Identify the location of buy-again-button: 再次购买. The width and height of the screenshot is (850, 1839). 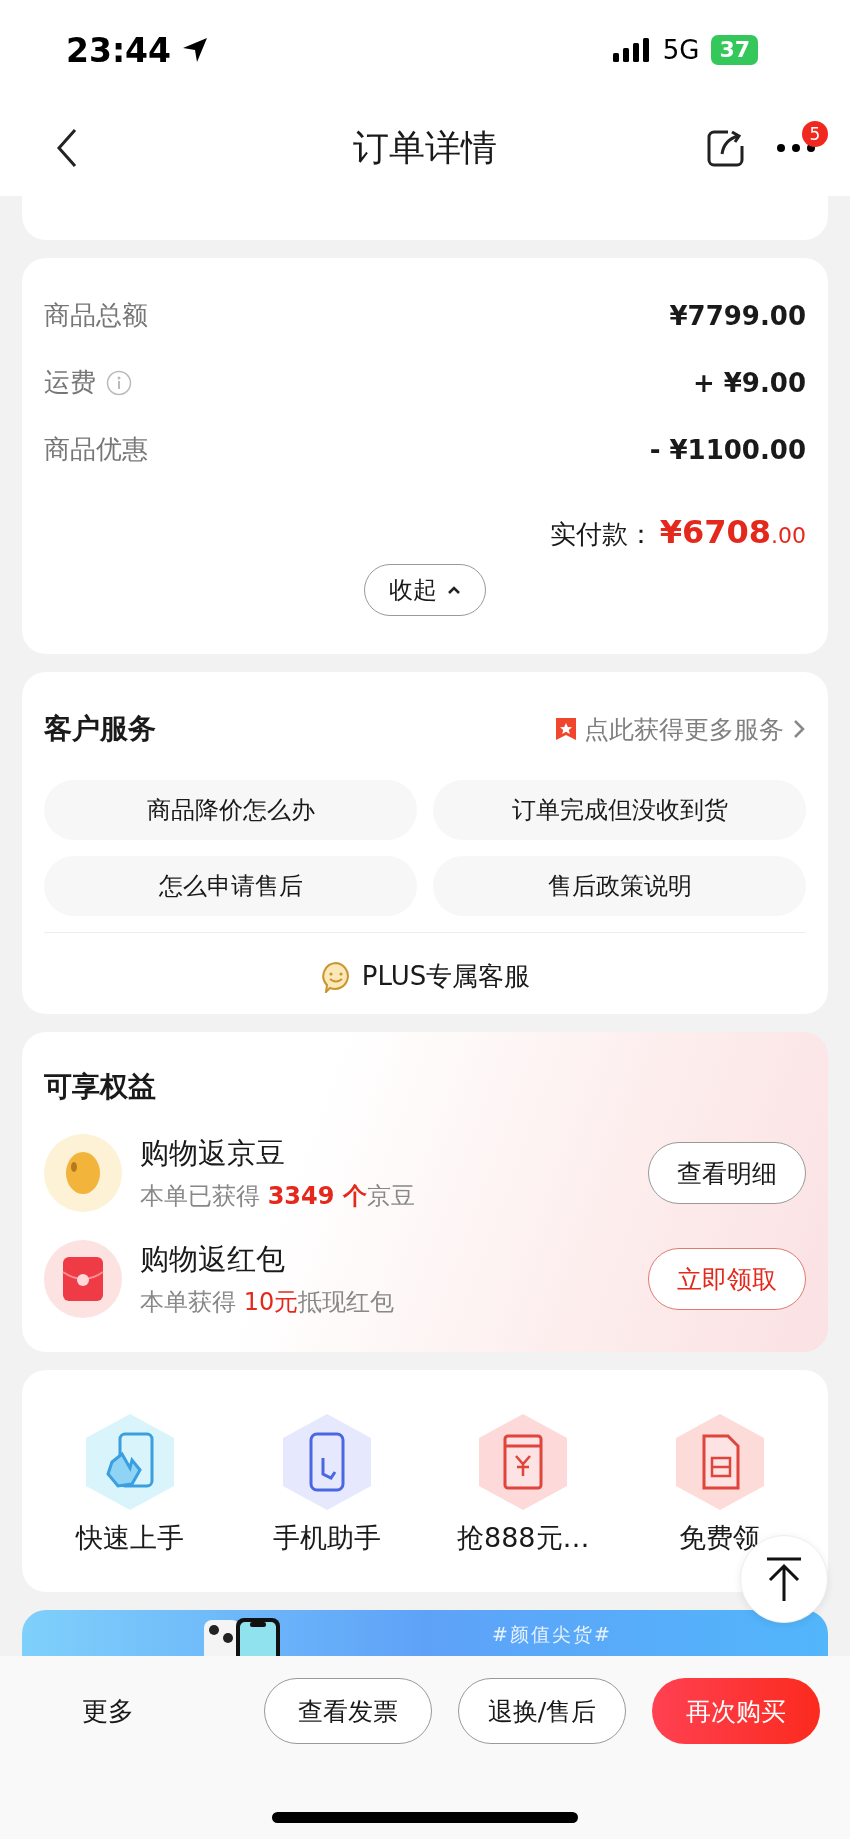
(736, 1711).